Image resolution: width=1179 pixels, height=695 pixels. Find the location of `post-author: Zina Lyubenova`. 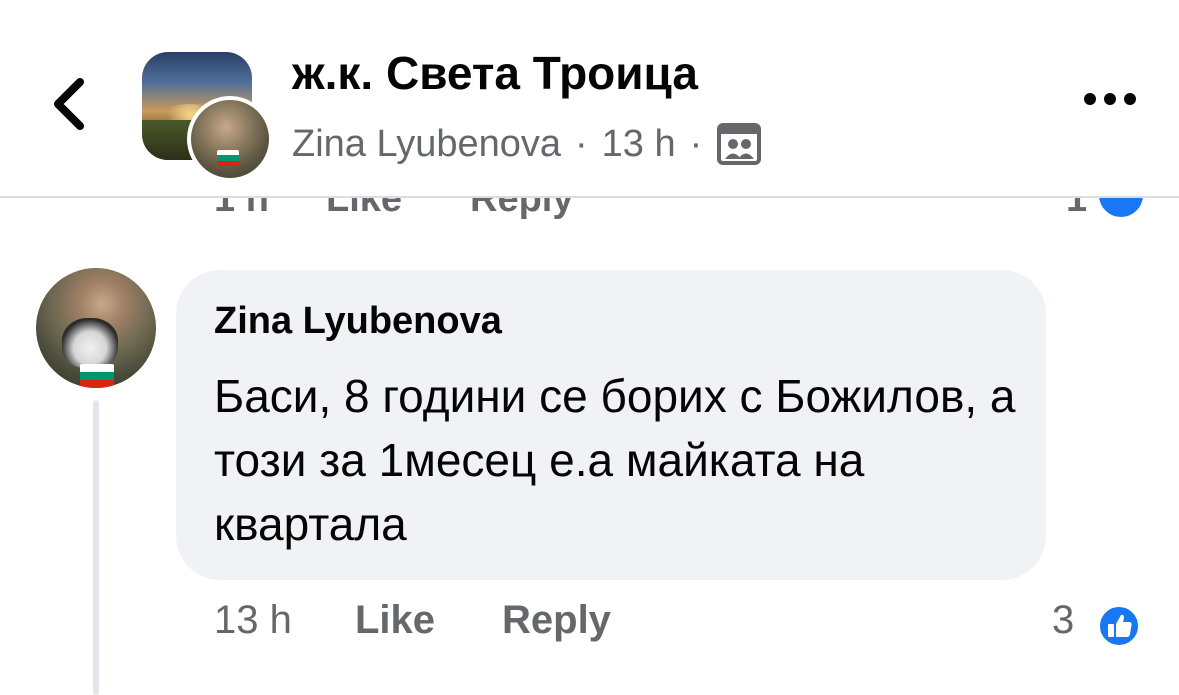

post-author: Zina Lyubenova is located at coordinates (426, 144).